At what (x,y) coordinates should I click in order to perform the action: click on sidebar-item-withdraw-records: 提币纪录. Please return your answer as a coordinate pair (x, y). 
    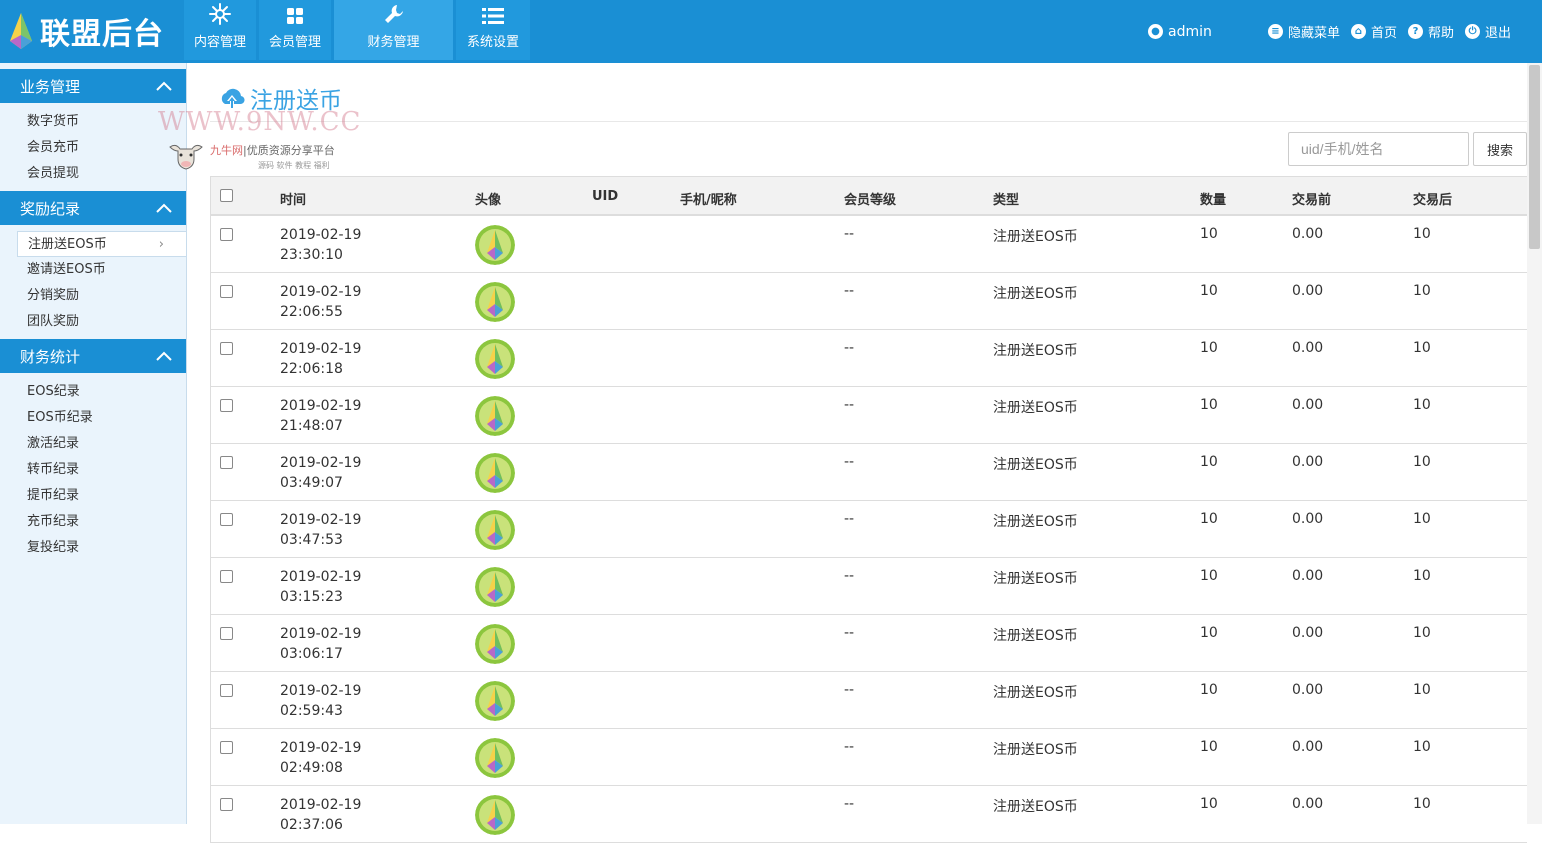
    Looking at the image, I should click on (93, 496).